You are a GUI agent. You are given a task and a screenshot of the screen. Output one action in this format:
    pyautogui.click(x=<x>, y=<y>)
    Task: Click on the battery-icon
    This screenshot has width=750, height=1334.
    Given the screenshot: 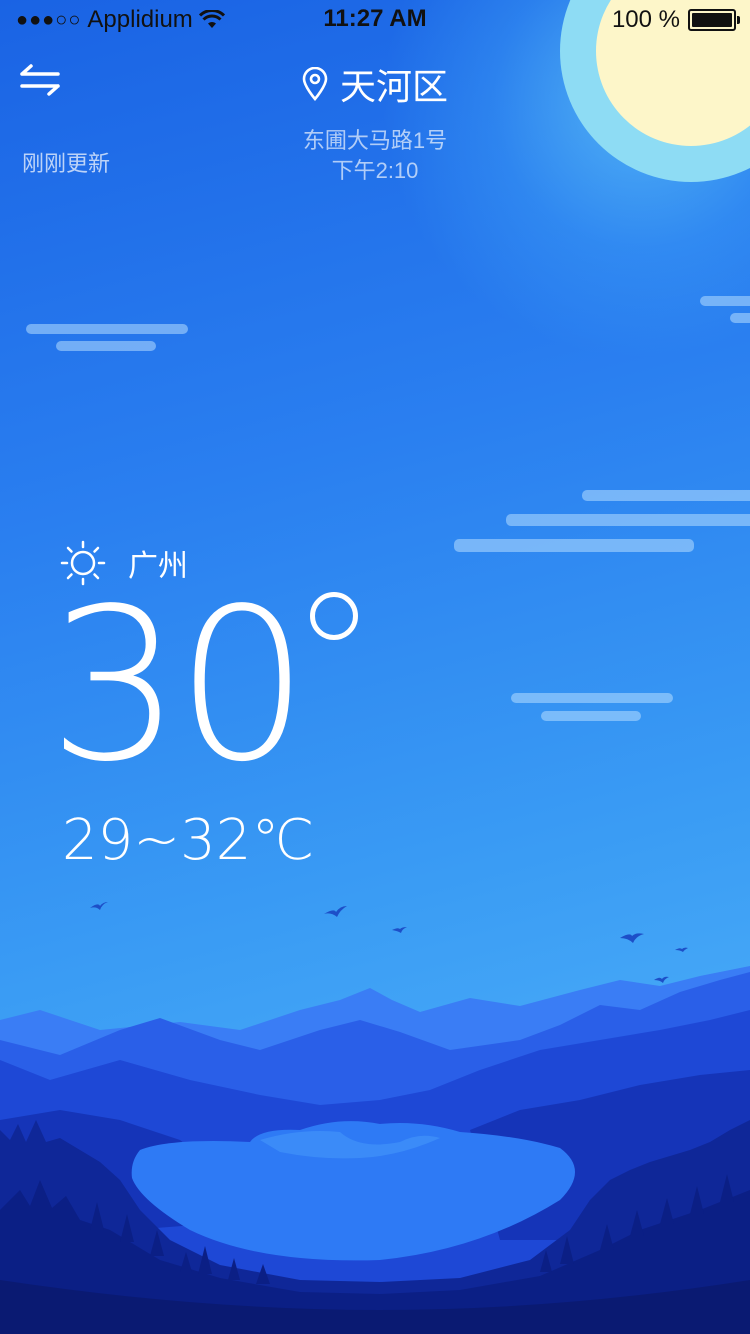 What is the action you would take?
    pyautogui.click(x=714, y=20)
    